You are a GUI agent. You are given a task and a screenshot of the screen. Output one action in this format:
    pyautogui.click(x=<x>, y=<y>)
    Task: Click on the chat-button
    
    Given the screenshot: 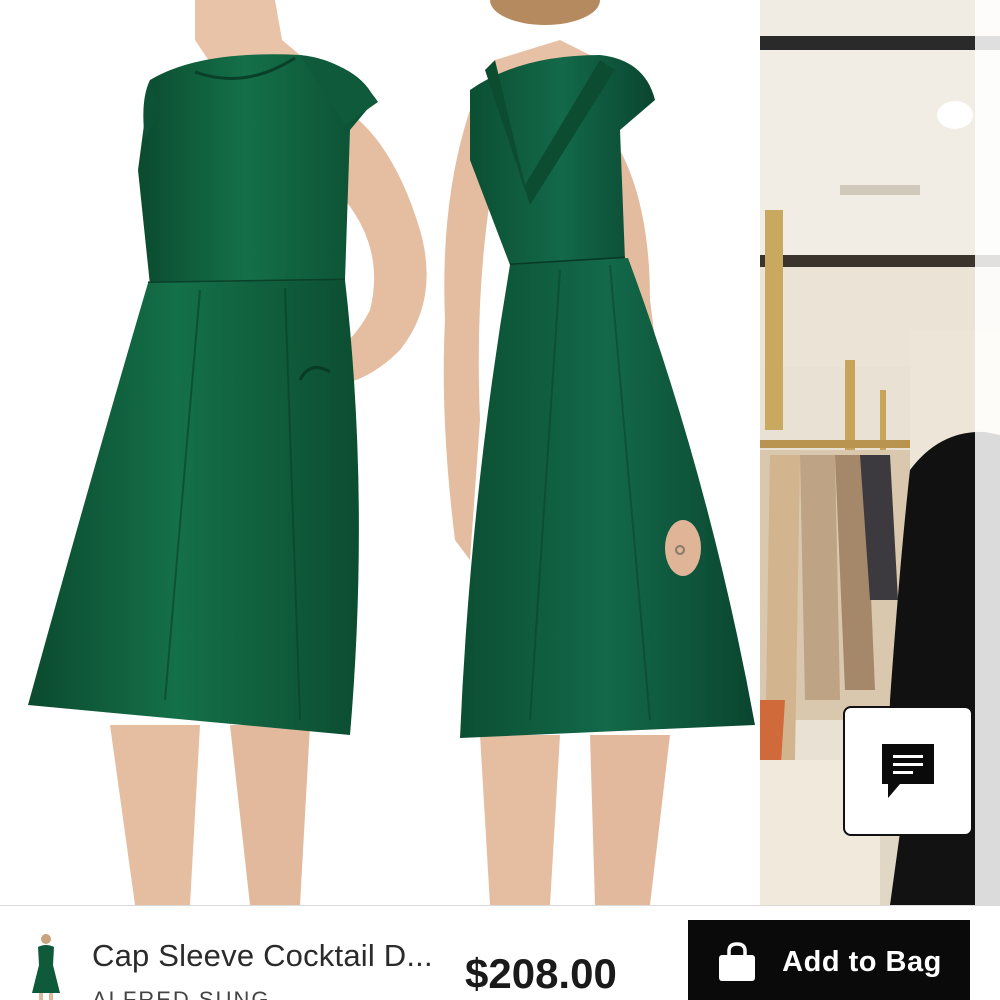 What is the action you would take?
    pyautogui.click(x=908, y=771)
    